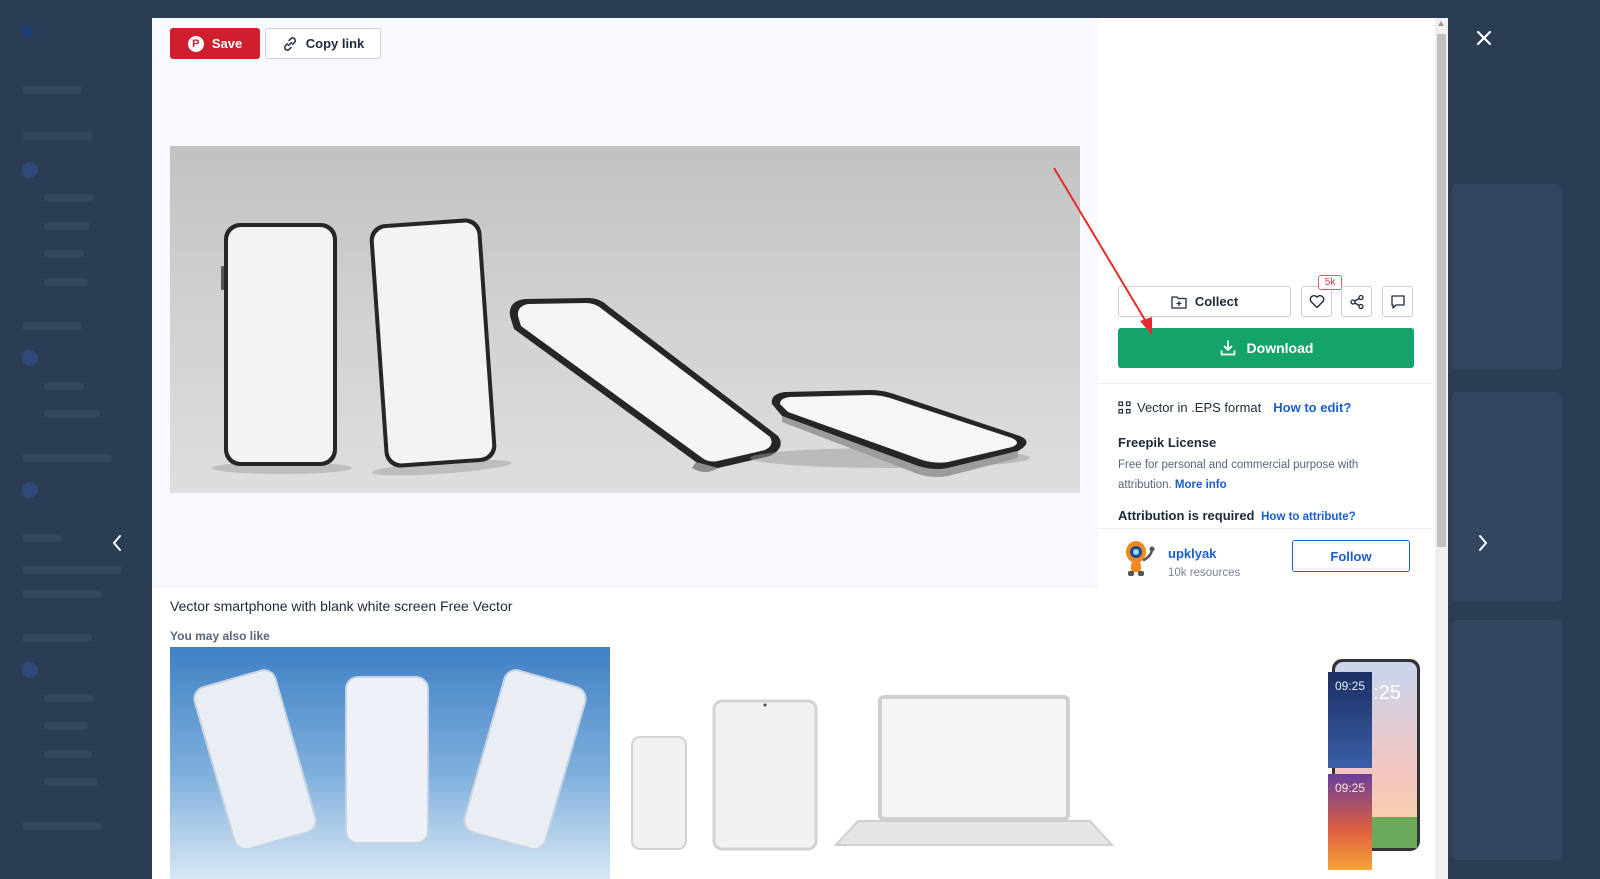 The image size is (1600, 879). Describe the element at coordinates (1330, 282) in the screenshot. I see `likes-count-badge: 5k` at that location.